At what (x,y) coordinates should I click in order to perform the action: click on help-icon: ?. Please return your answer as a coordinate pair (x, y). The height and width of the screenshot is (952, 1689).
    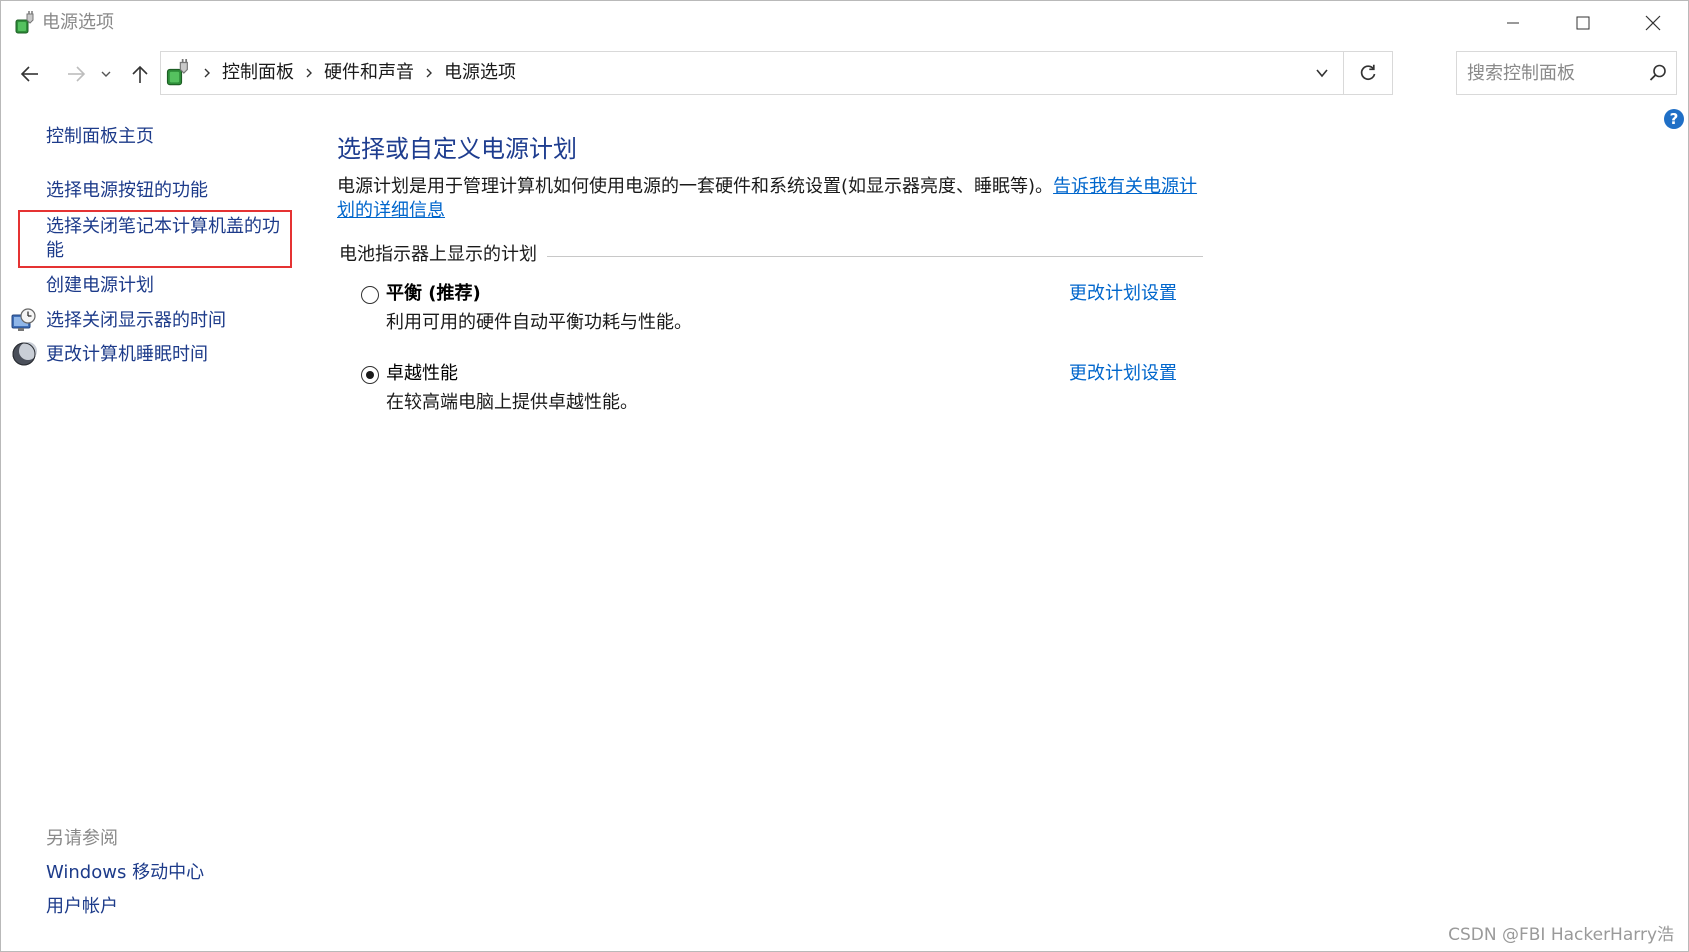
    Looking at the image, I should click on (1674, 119).